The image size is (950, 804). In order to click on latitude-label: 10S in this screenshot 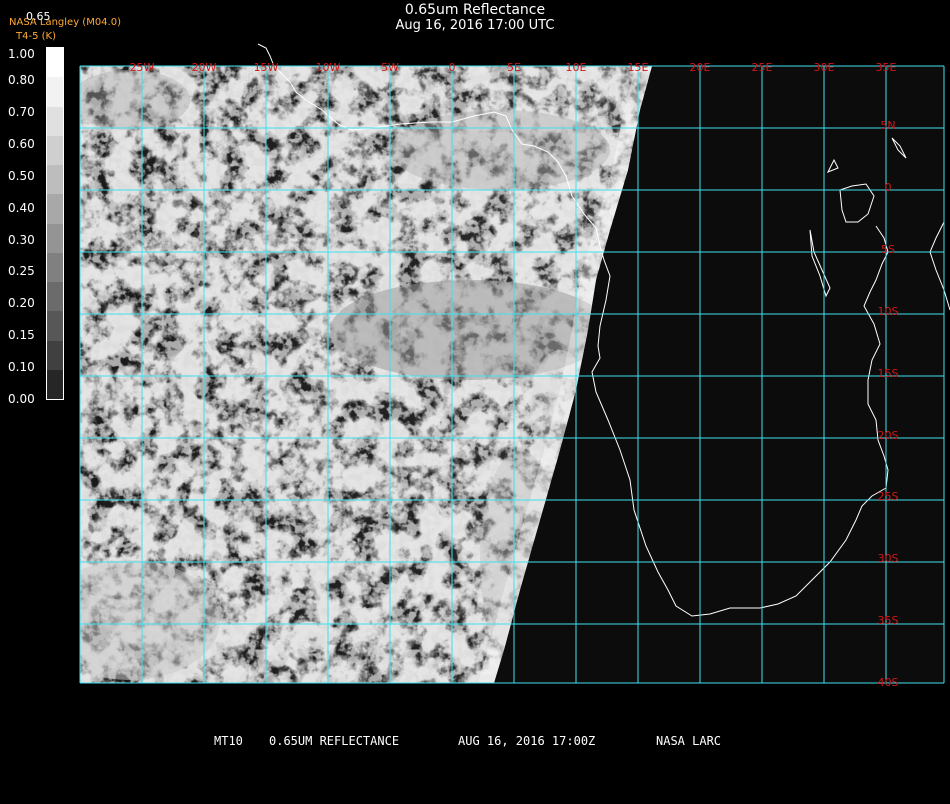, I will do `click(888, 311)`.